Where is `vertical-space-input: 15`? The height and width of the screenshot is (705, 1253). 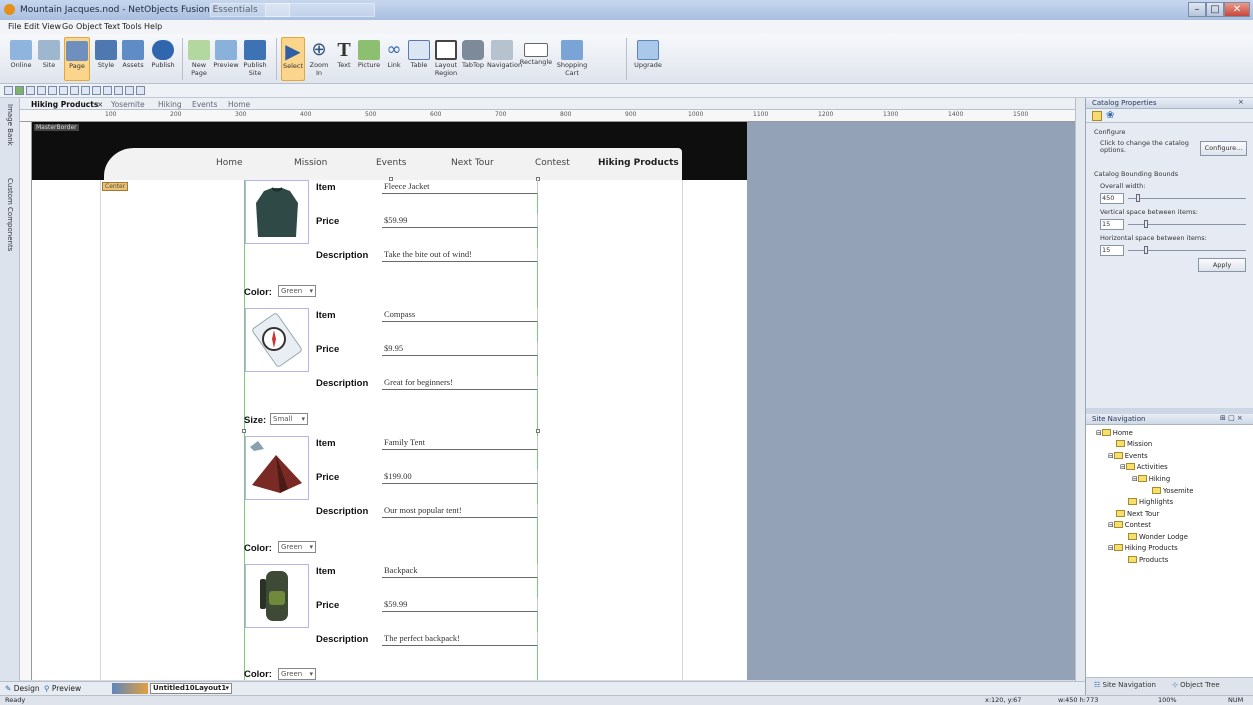
vertical-space-input: 15 is located at coordinates (1112, 224).